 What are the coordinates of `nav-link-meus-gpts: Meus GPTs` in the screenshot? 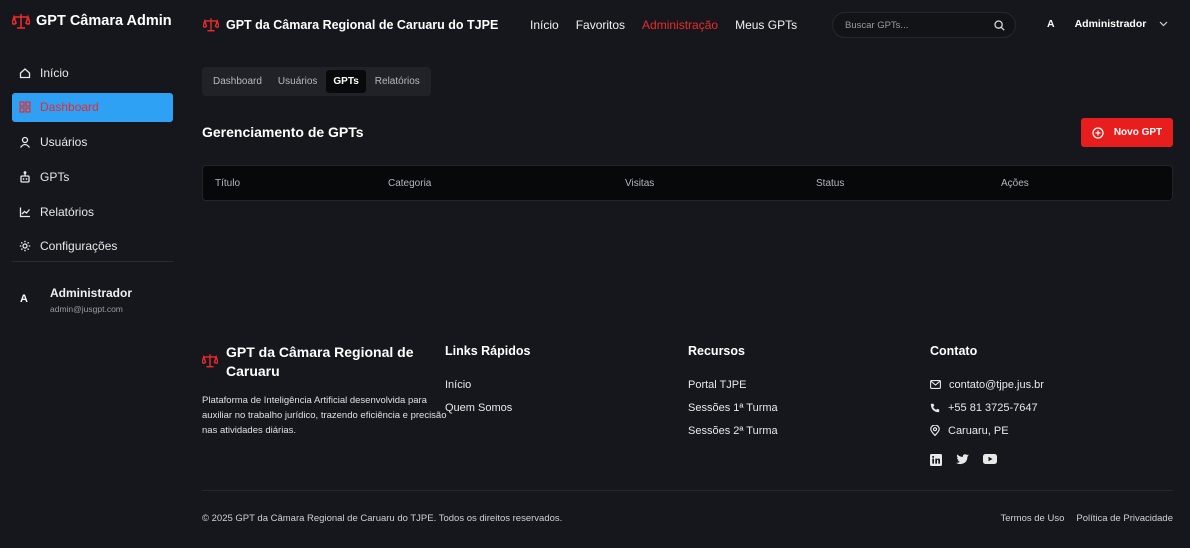 It's located at (766, 25).